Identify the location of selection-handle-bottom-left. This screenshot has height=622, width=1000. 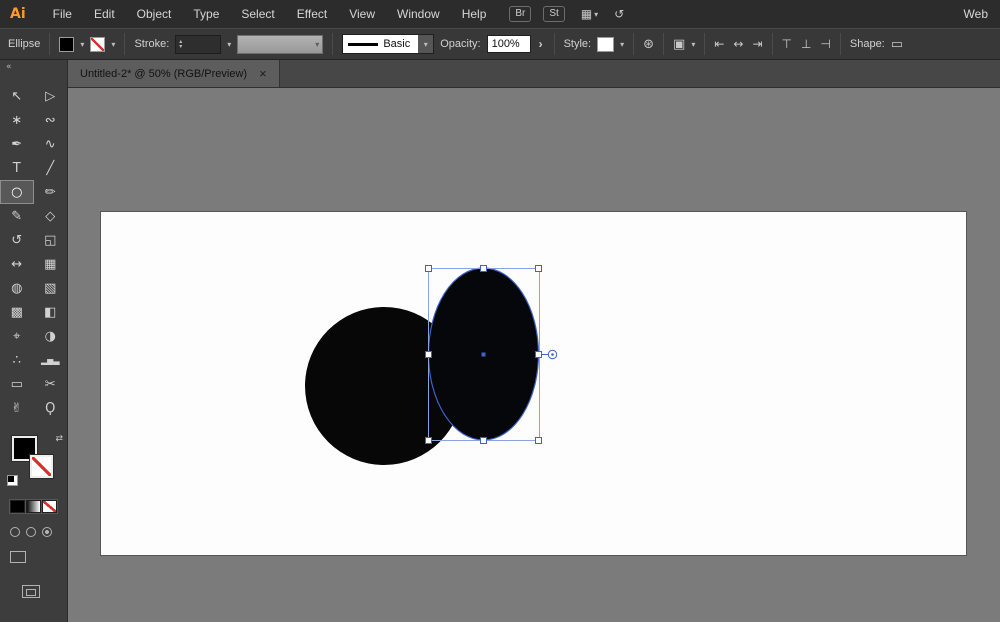
(428, 440).